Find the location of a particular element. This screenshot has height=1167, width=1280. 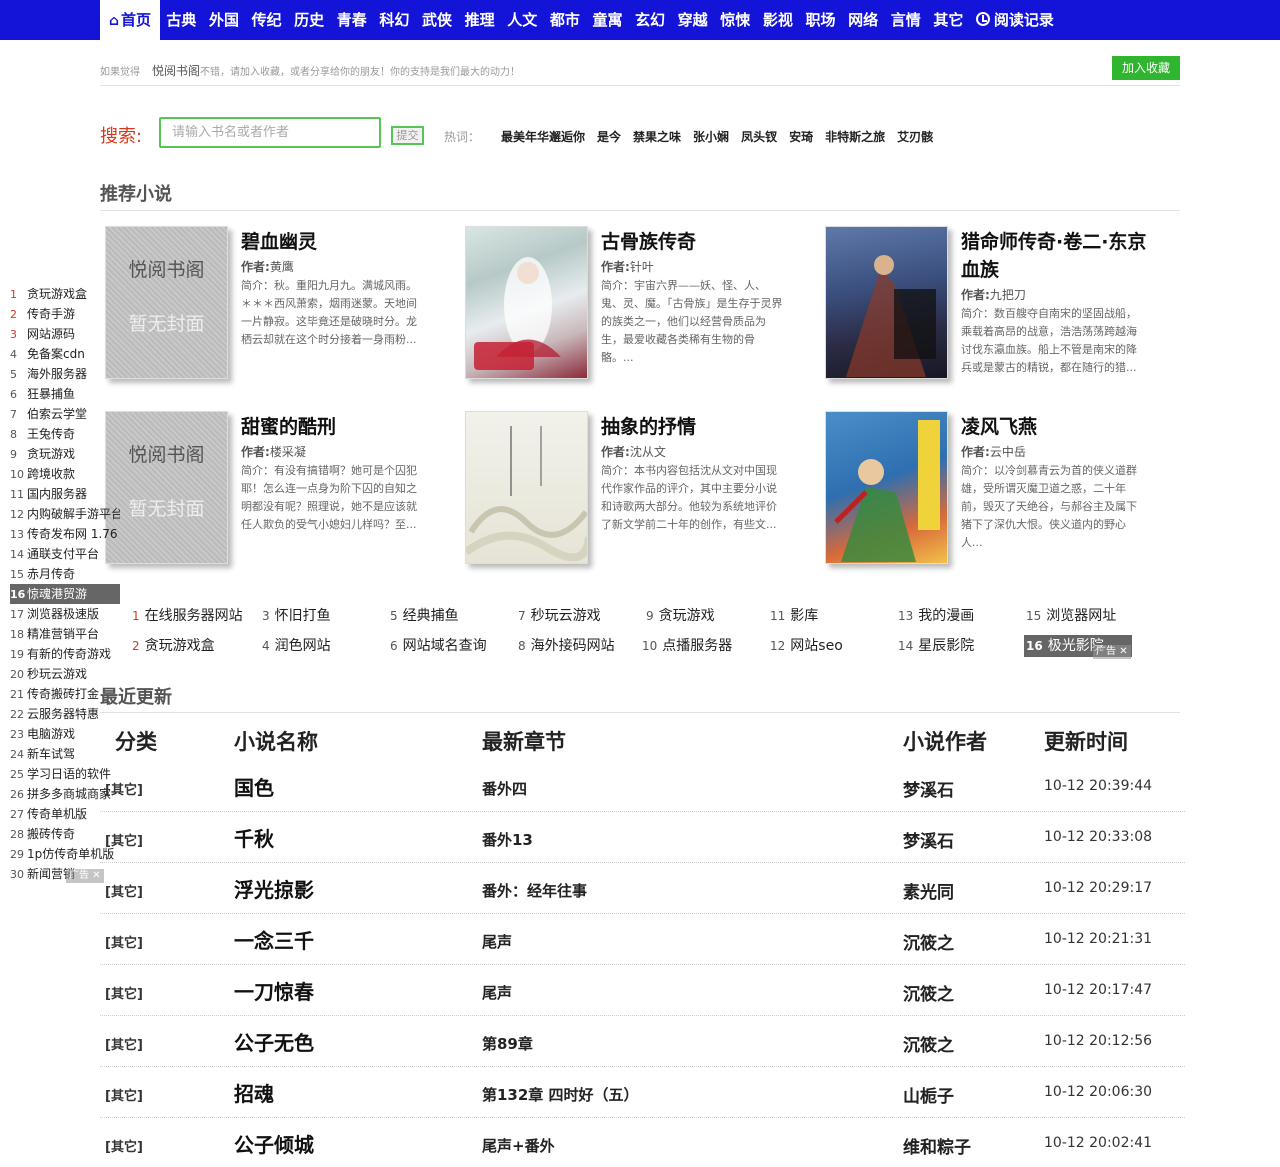

side-ad-item: 4 免备案cdn is located at coordinates (65, 354).